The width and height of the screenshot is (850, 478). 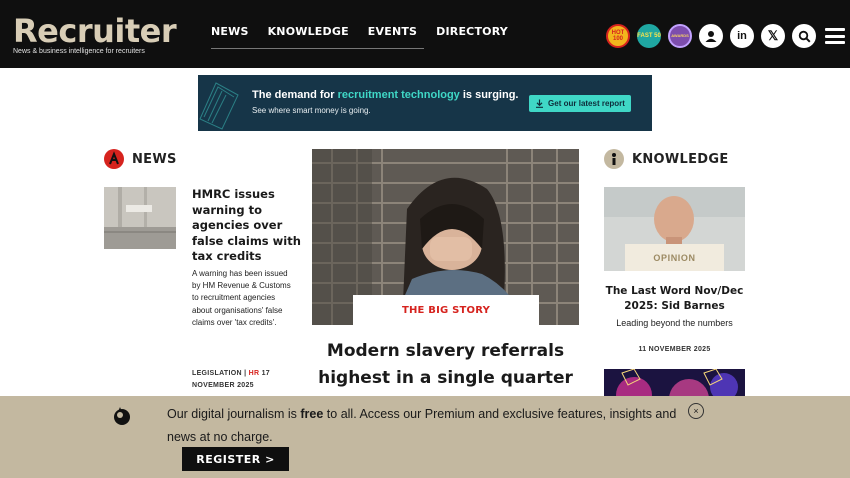 What do you see at coordinates (674, 323) in the screenshot?
I see `knowledge-subtitle: Leading beyond the numbers` at bounding box center [674, 323].